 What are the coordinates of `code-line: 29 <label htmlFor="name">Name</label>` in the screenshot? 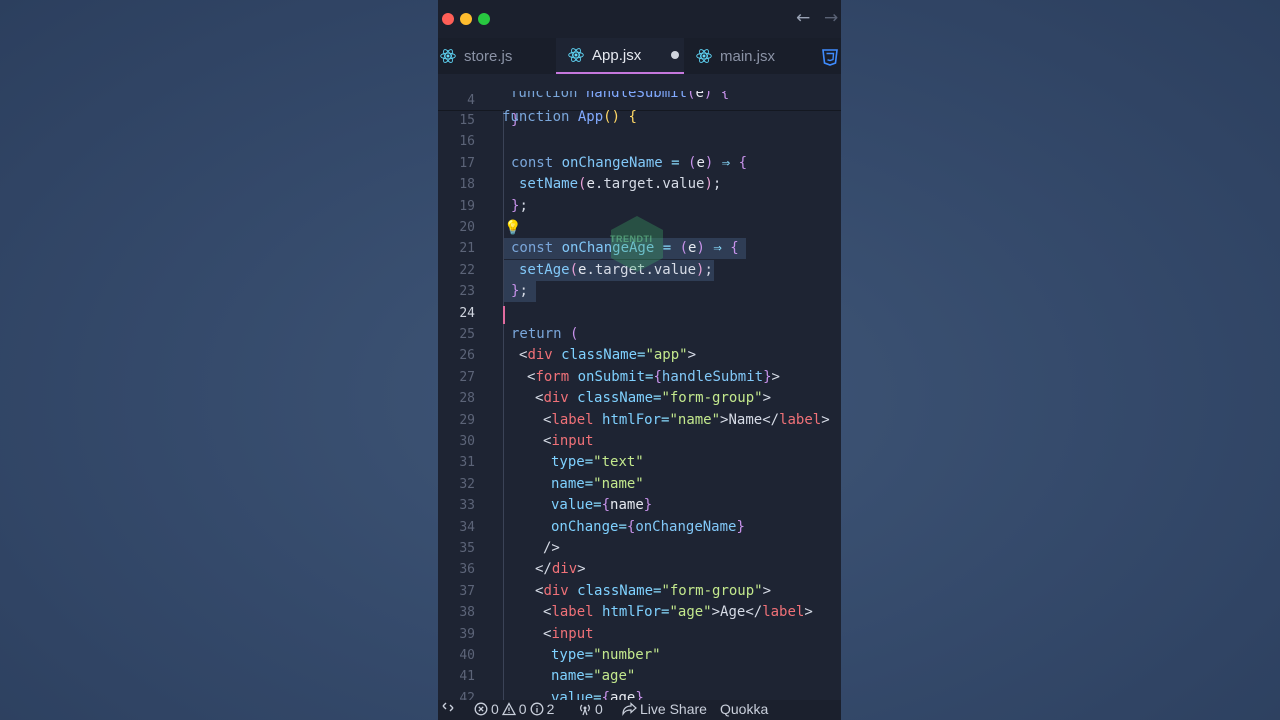 It's located at (639, 420).